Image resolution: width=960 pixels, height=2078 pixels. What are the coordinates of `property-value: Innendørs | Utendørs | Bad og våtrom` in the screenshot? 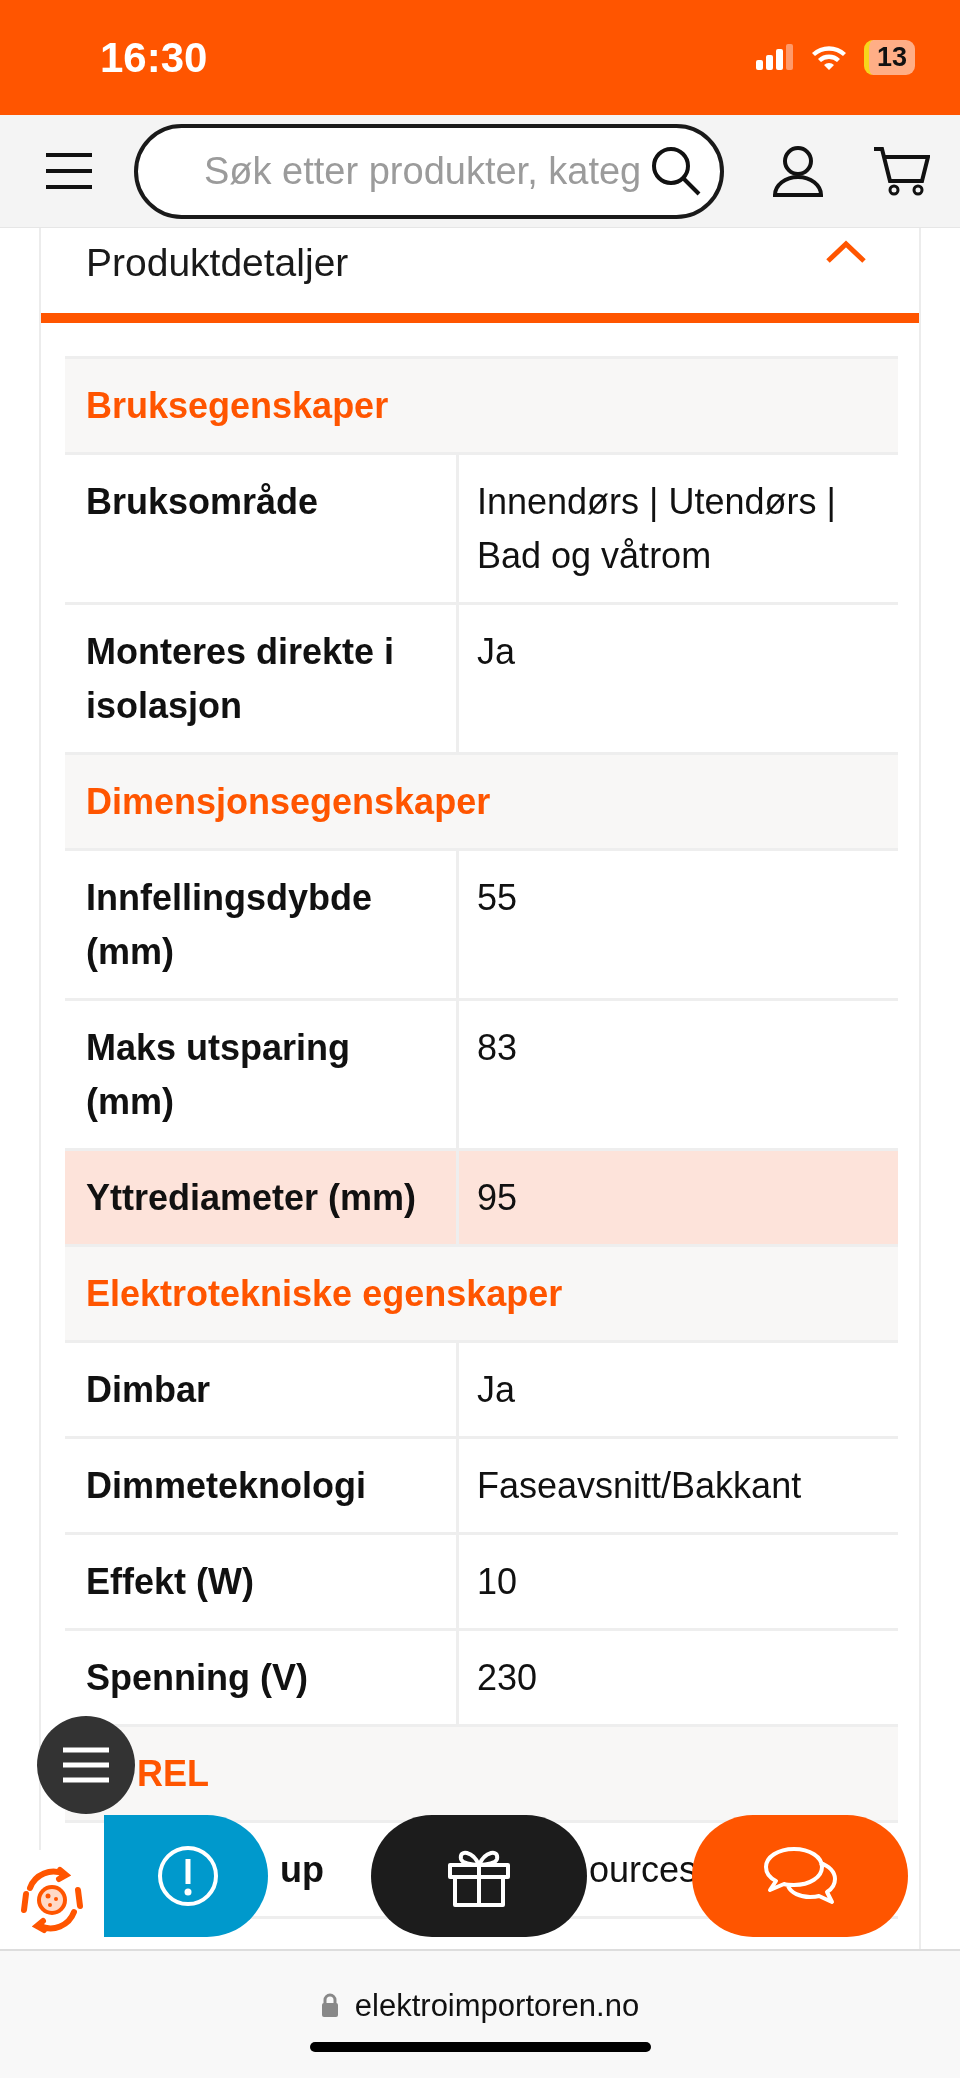 It's located at (656, 529).